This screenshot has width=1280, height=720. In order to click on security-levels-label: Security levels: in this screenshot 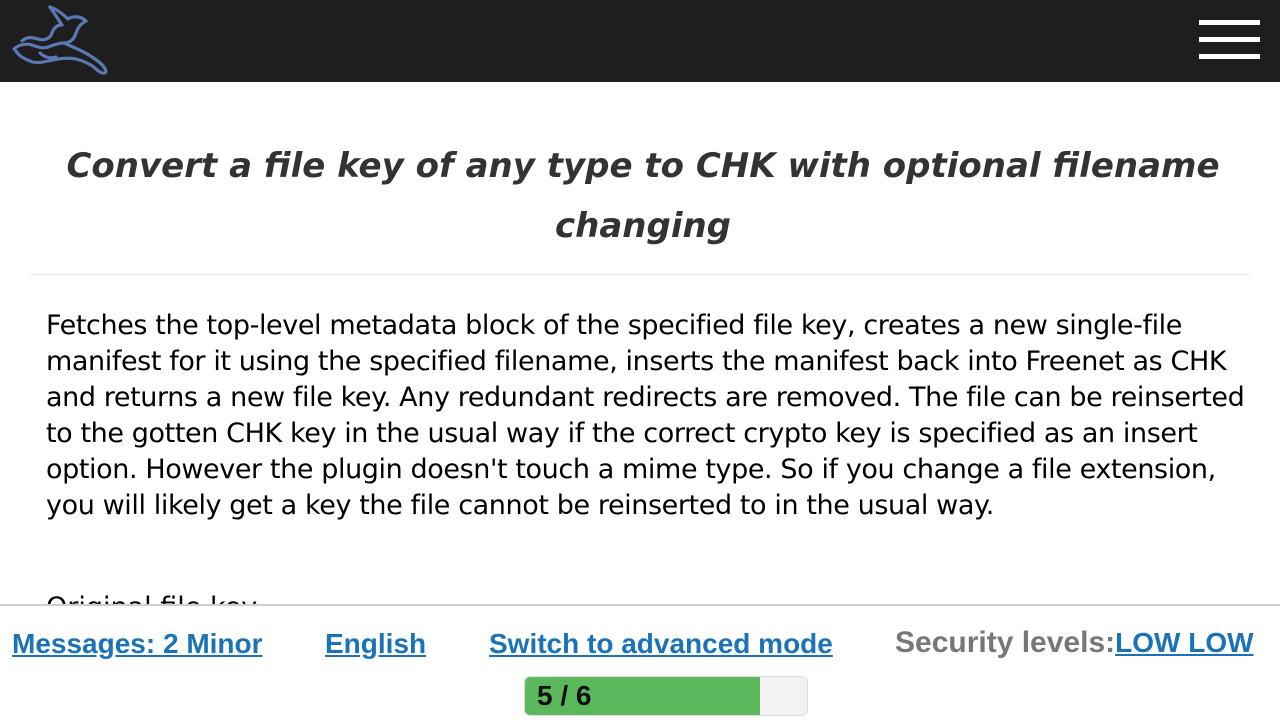, I will do `click(1005, 642)`.